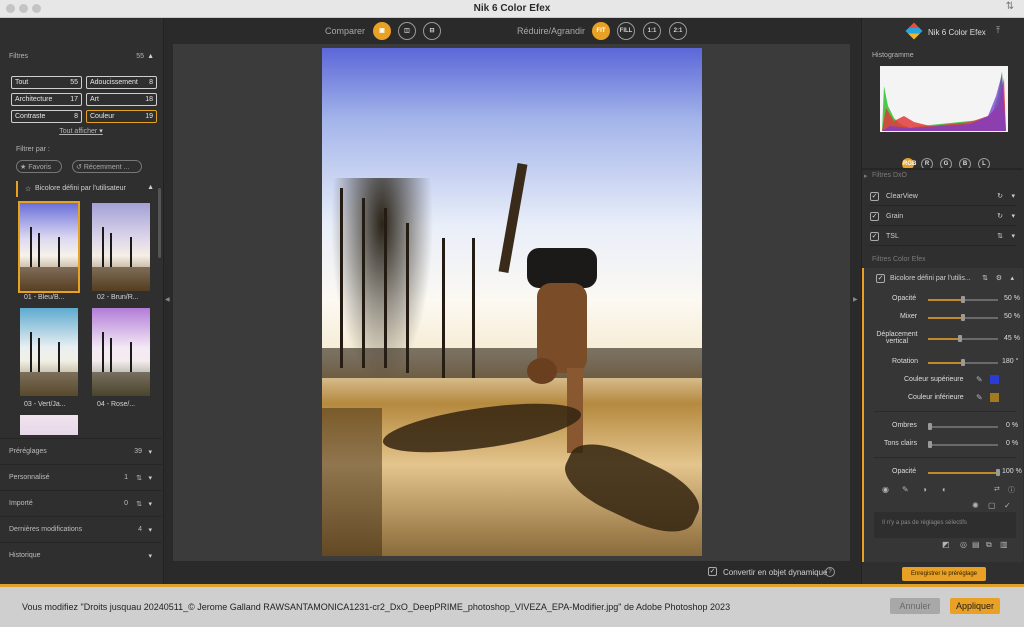  Describe the element at coordinates (87, 189) in the screenshot. I see `active-filter-row: ☆ Bicolore défini par l'utilisateur ▲` at that location.